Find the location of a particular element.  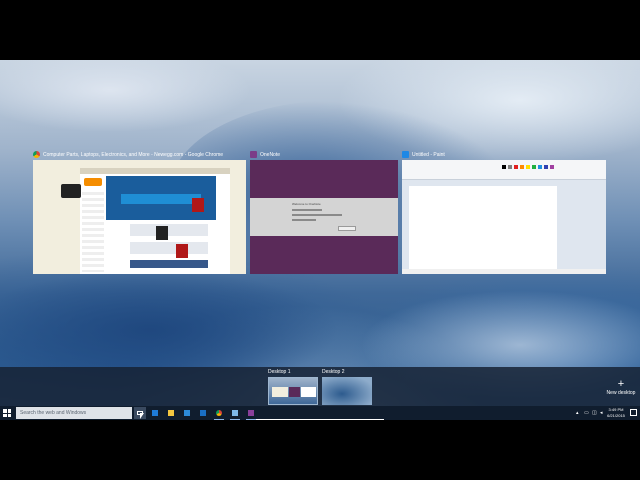

window-title: Untitled - Paint is located at coordinates (428, 154).